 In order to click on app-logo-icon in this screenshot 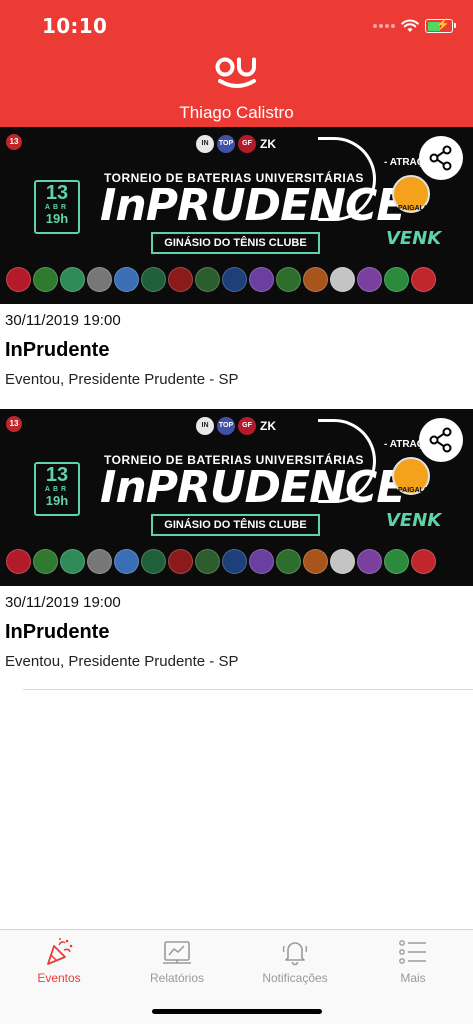, I will do `click(235, 72)`.